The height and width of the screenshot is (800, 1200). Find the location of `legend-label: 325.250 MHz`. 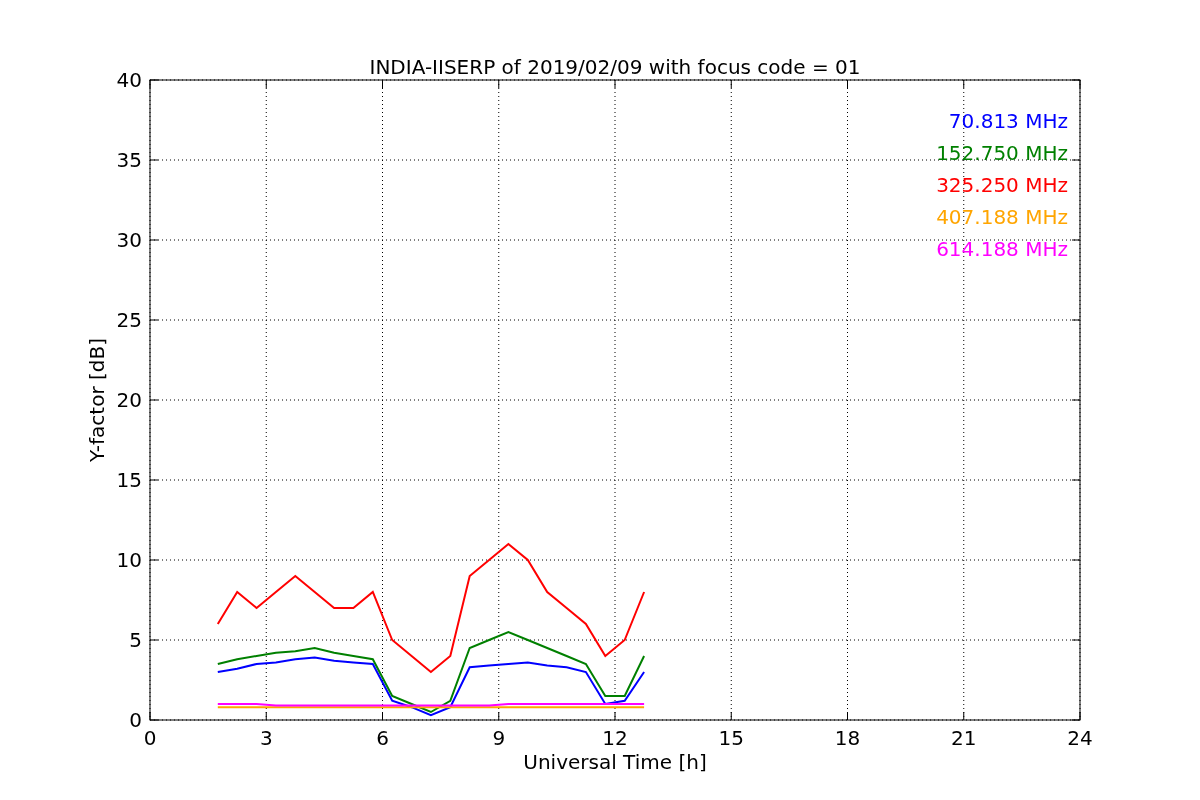

legend-label: 325.250 MHz is located at coordinates (1002, 185).